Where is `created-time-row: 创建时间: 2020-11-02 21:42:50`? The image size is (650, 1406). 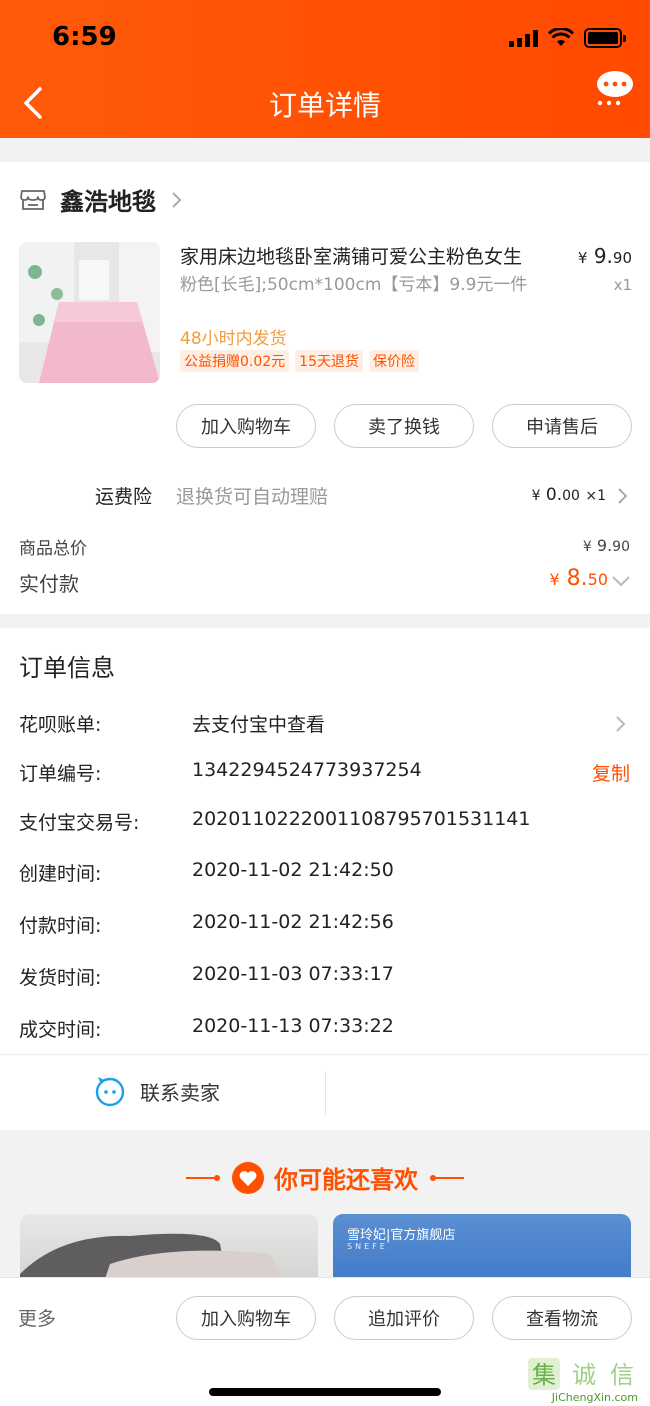
created-time-row: 创建时间: 2020-11-02 21:42:50 is located at coordinates (325, 874).